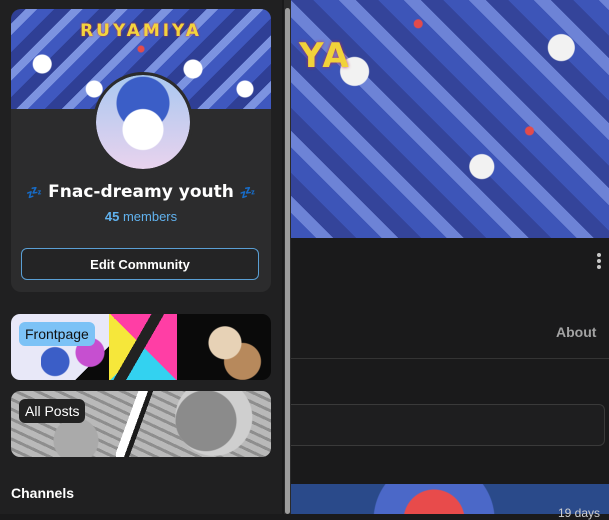 The image size is (609, 520). Describe the element at coordinates (150, 216) in the screenshot. I see `member-count-label: members` at that location.